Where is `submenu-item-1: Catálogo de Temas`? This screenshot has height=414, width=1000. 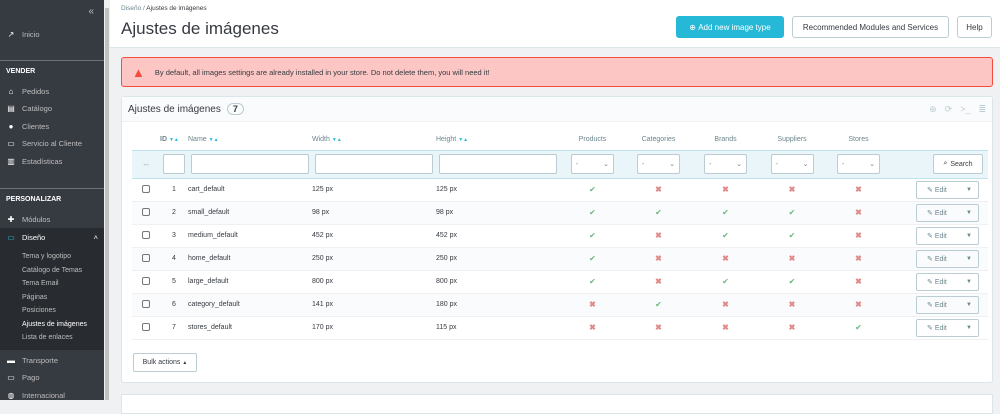
submenu-item-1: Catálogo de Temas is located at coordinates (52, 270).